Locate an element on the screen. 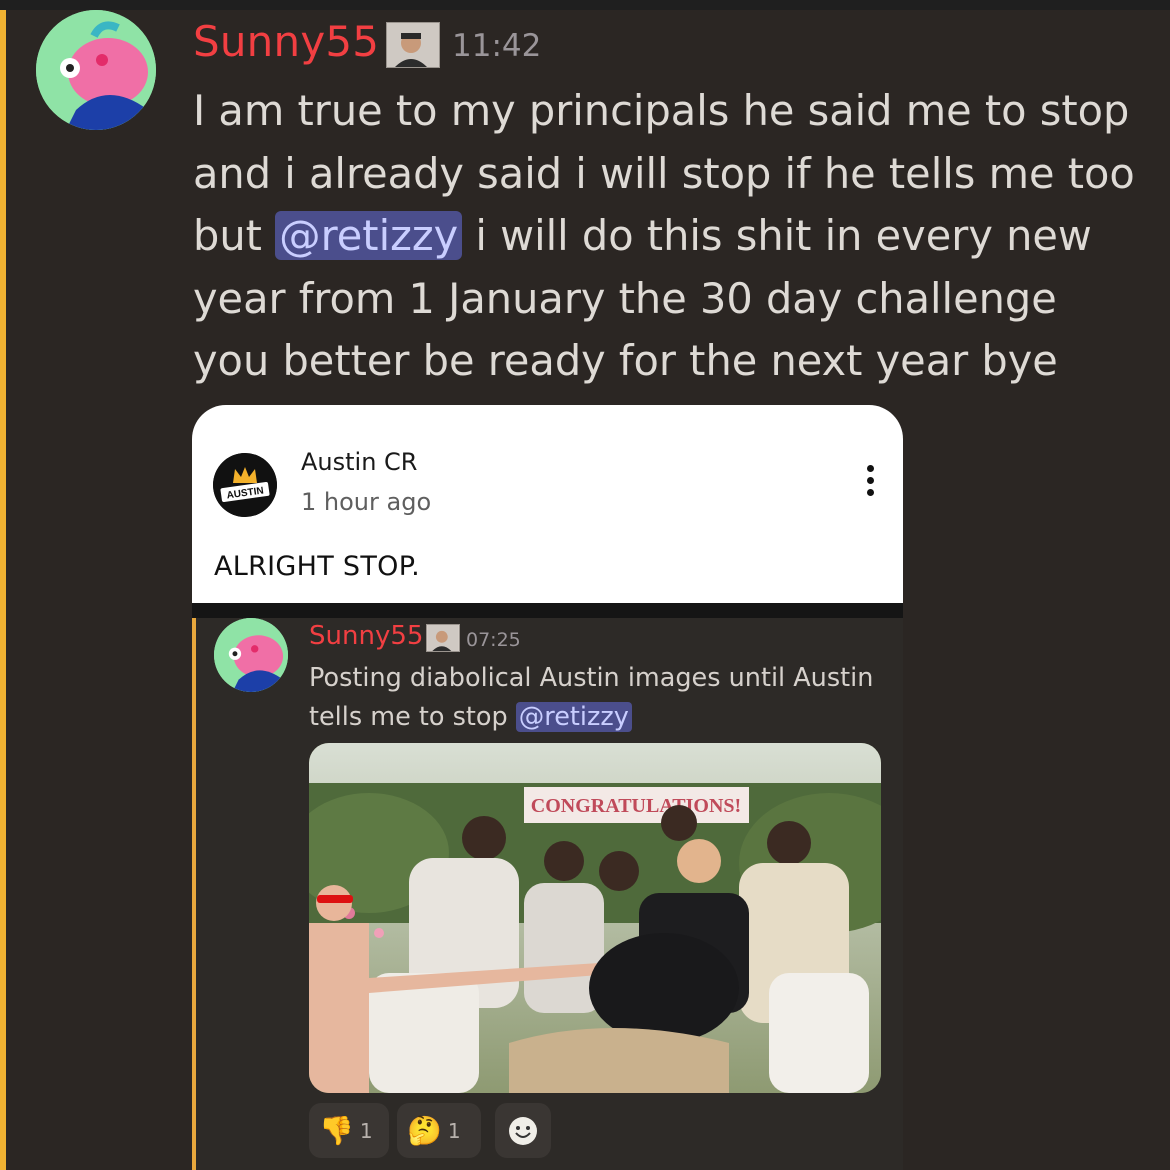 This screenshot has width=1170, height=1170. quoted-highlight-bar is located at coordinates (194, 894).